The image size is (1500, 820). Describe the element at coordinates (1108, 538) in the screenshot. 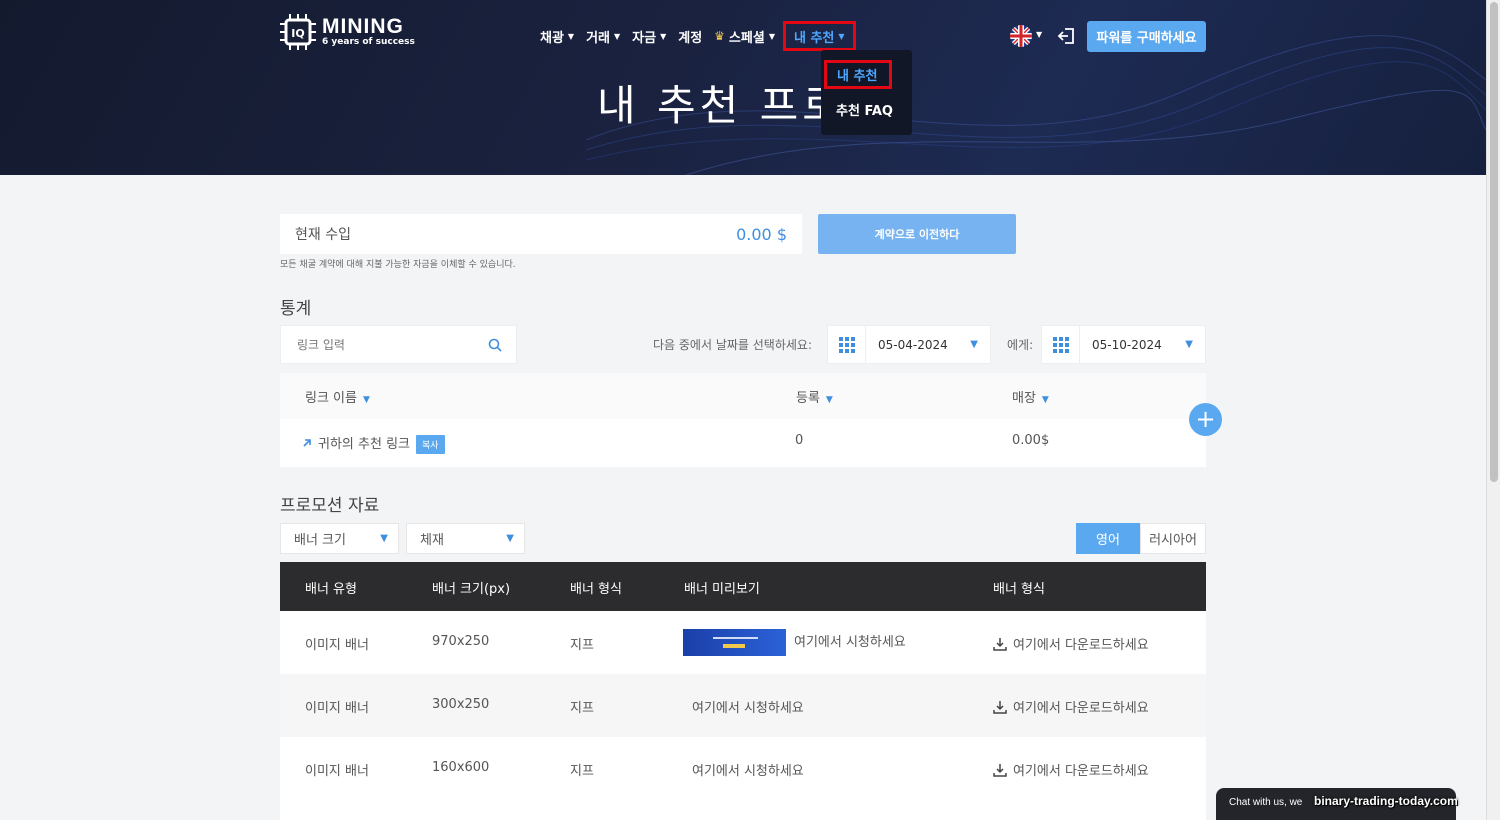

I see `lang-english-button: 영어` at that location.